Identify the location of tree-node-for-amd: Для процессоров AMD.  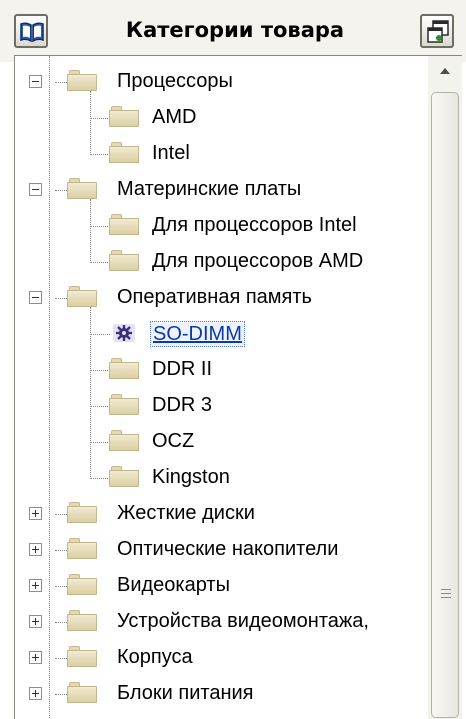
(220, 262).